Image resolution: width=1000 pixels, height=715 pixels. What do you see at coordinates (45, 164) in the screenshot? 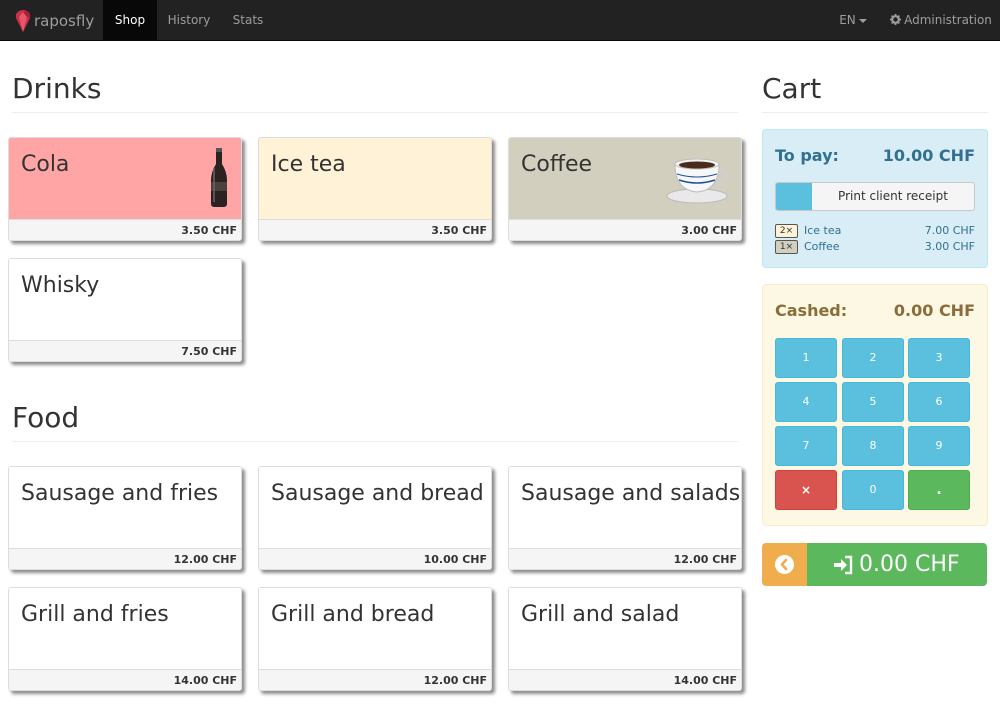
I see `product-name: Cola` at bounding box center [45, 164].